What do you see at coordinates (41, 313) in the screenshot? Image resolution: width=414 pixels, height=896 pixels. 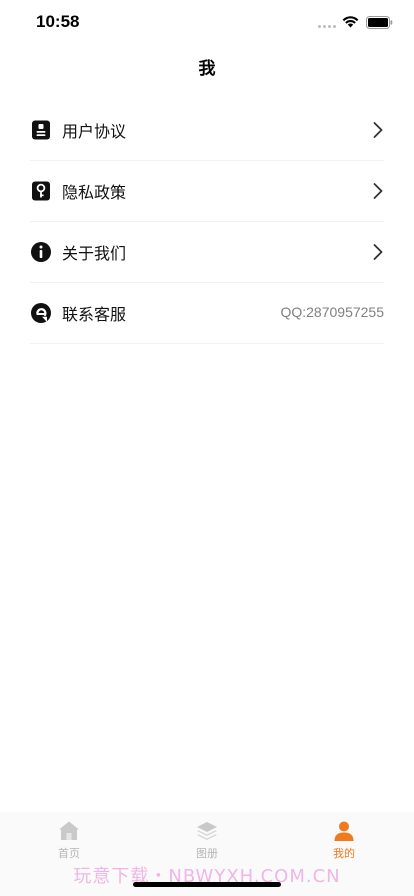 I see `contact-icon` at bounding box center [41, 313].